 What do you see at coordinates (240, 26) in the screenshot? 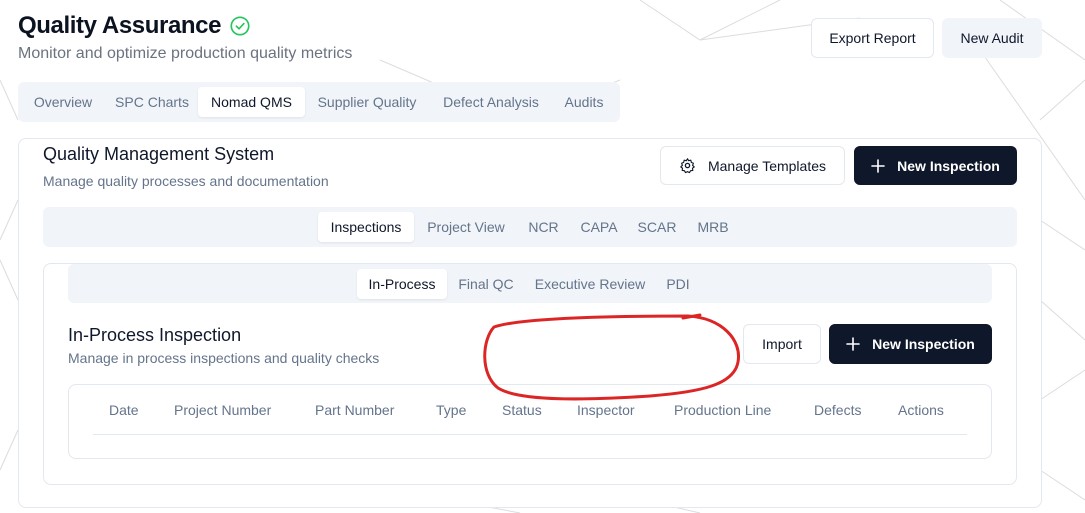
I see `check-circle-icon` at bounding box center [240, 26].